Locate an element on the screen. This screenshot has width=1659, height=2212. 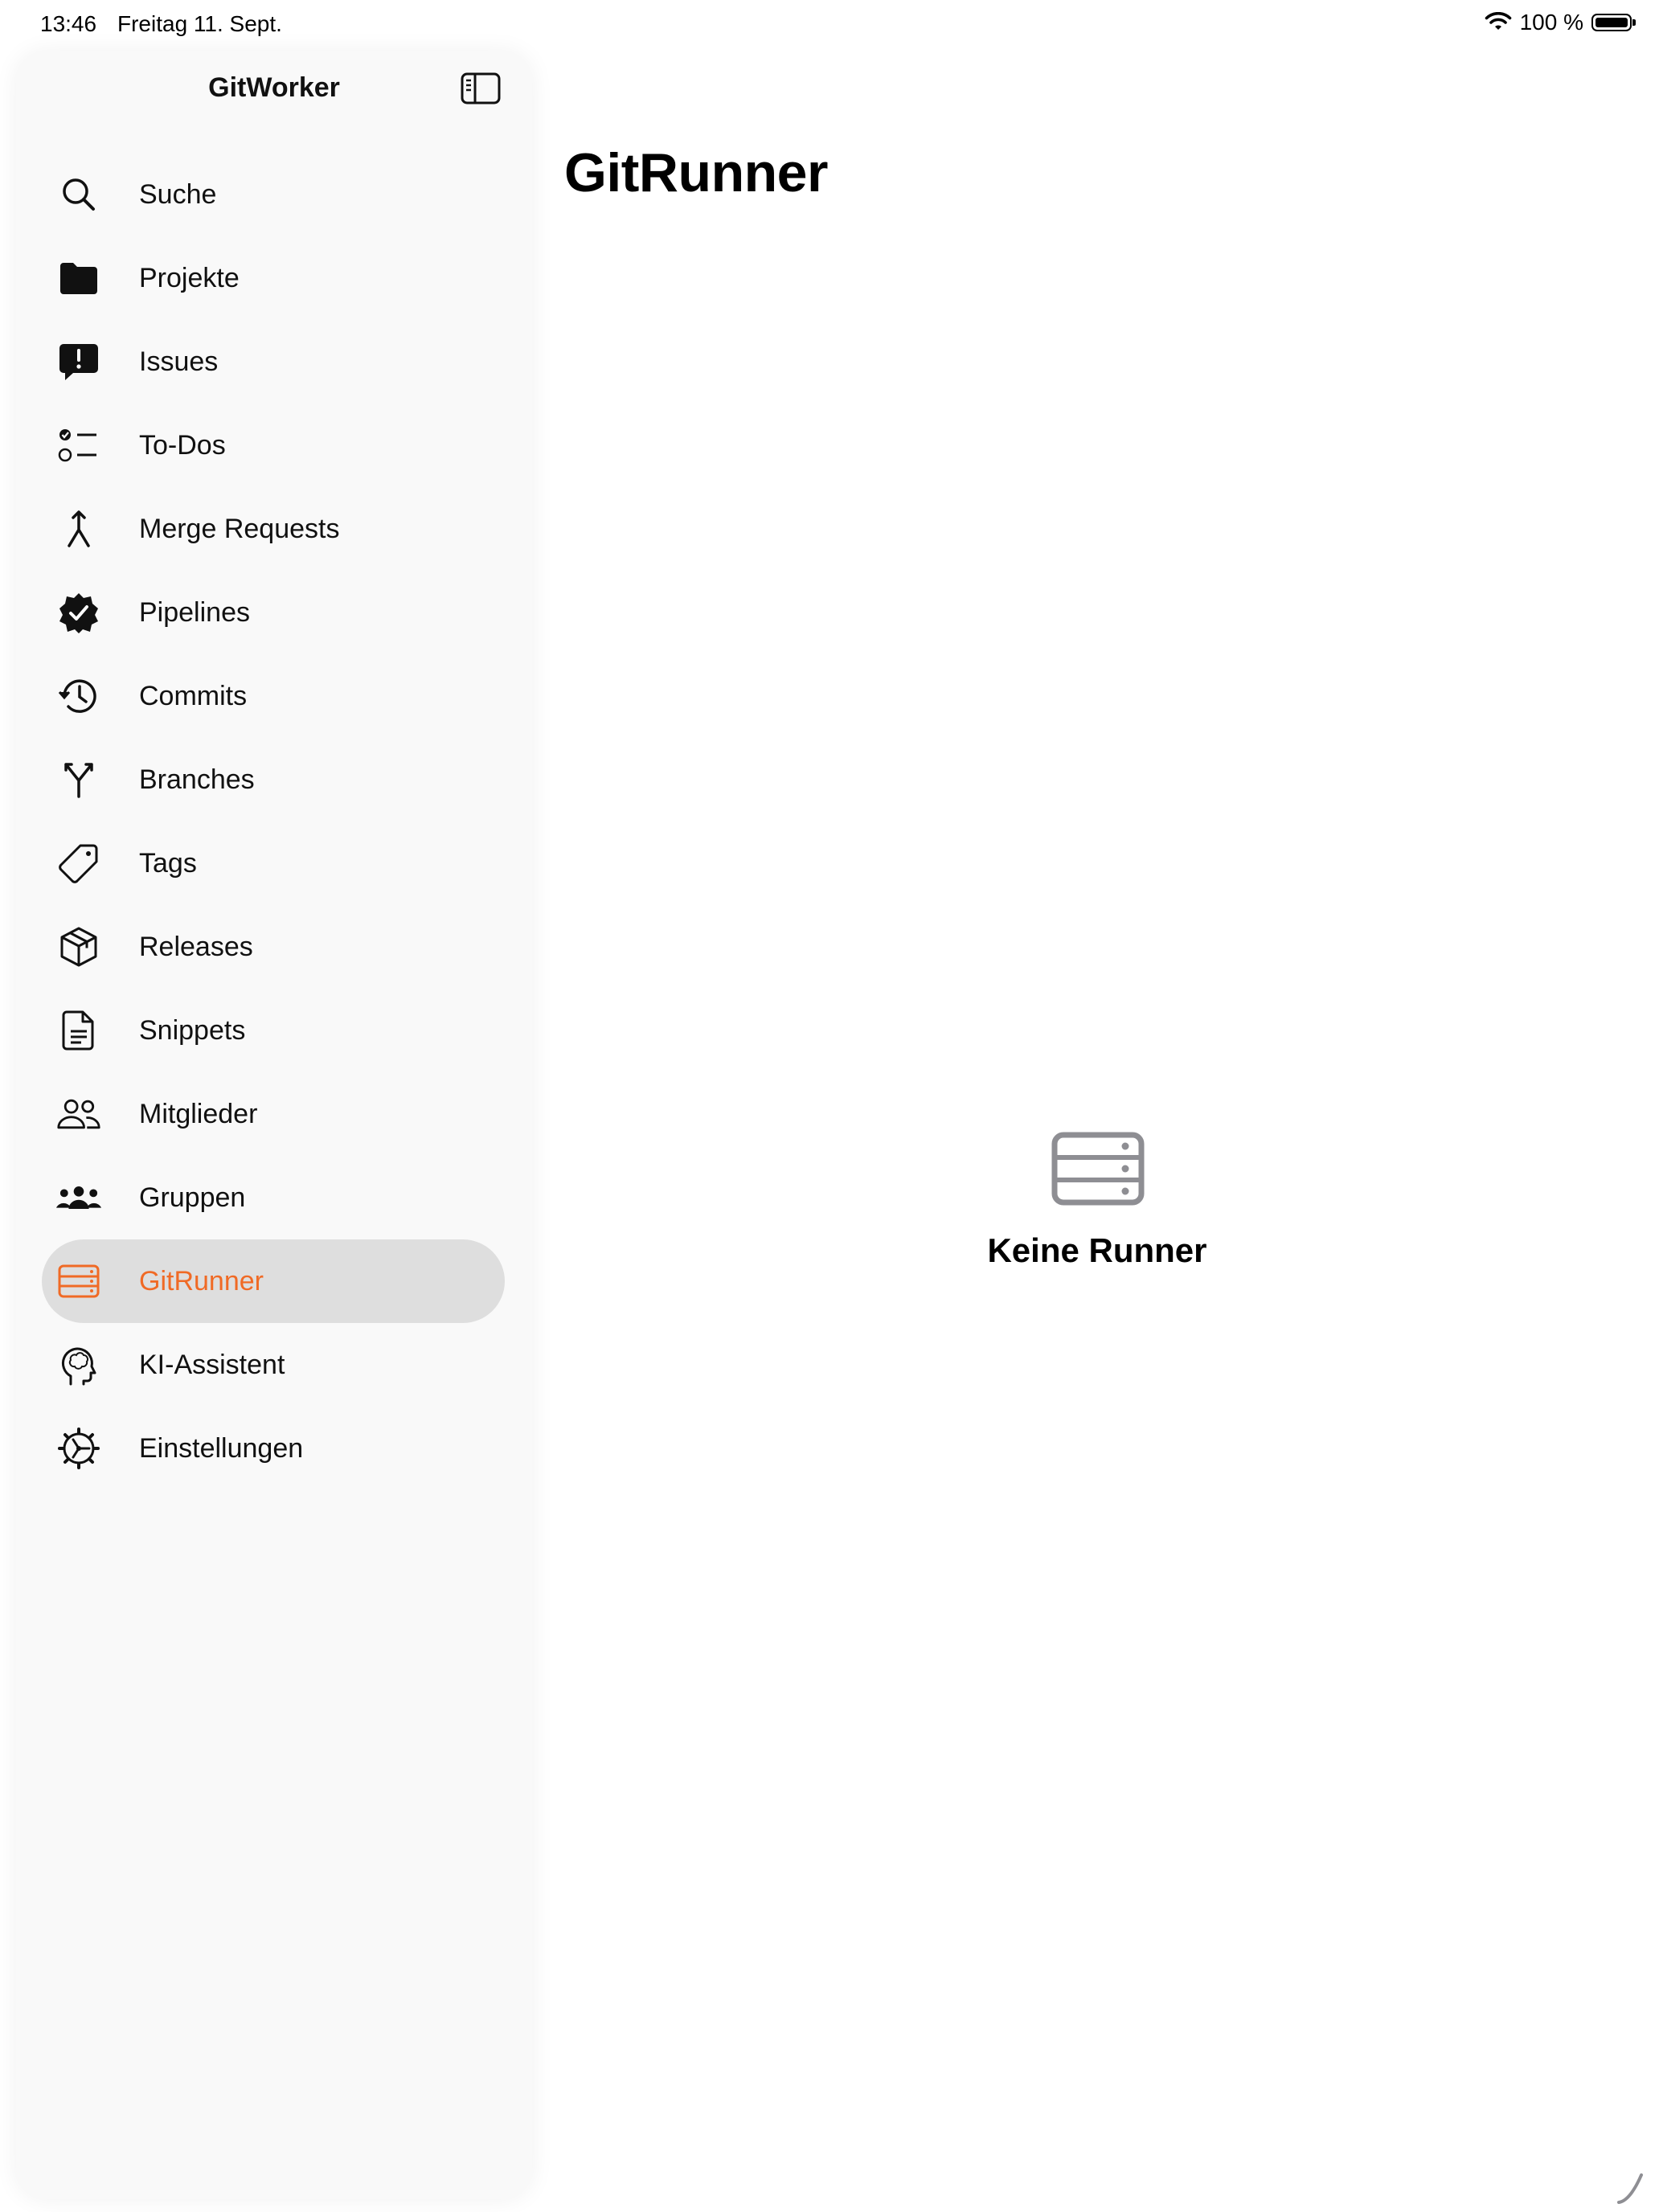
tag-icon is located at coordinates (78, 864).